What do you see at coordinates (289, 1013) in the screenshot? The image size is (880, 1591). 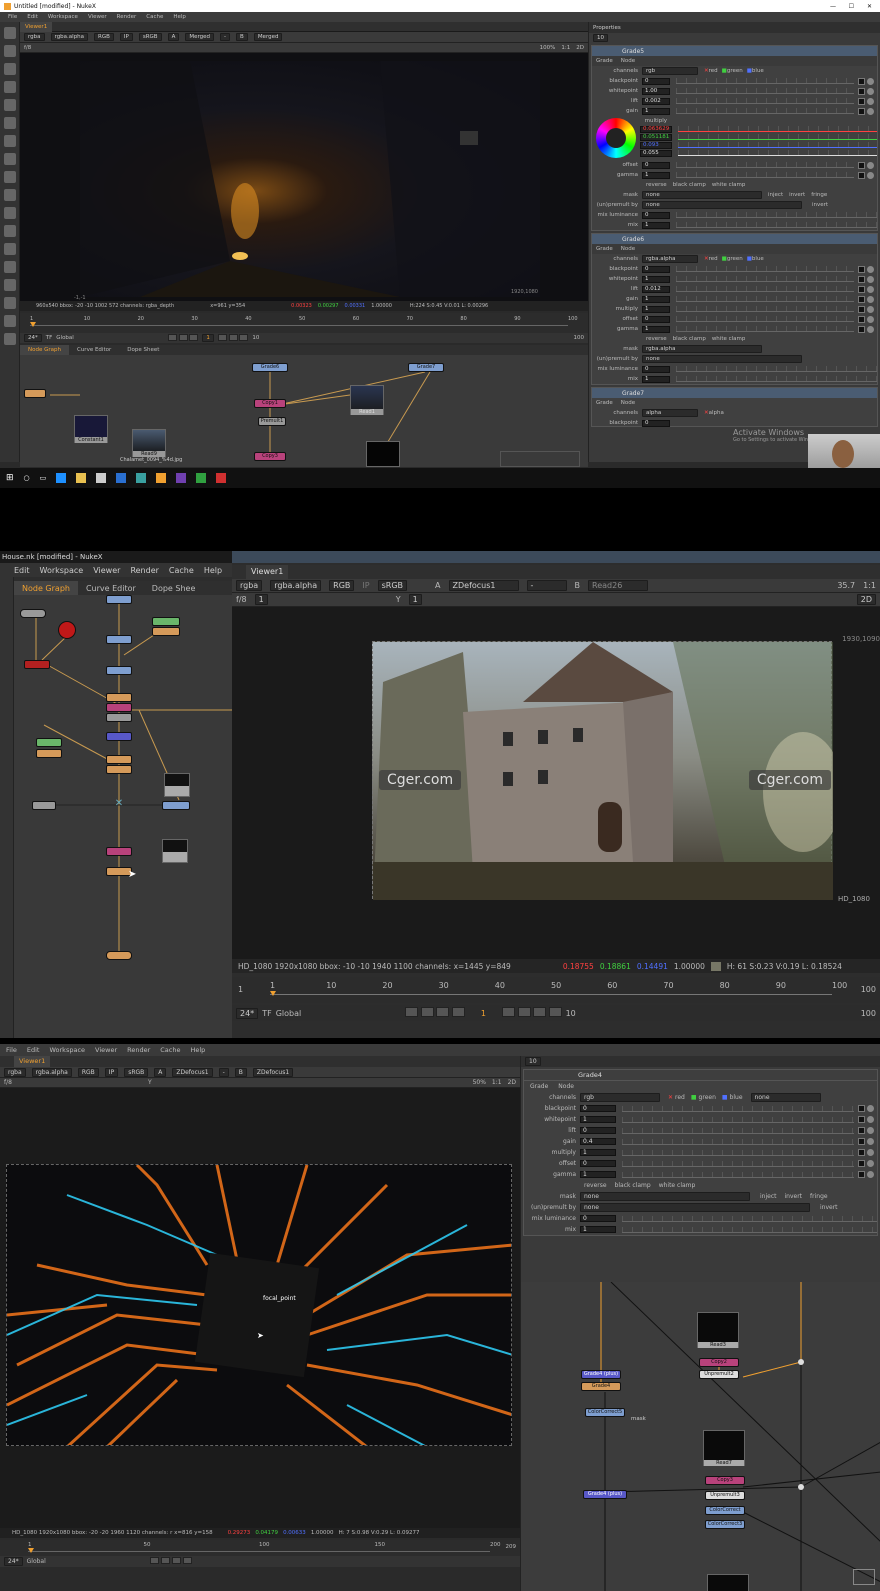 I see `s2-global-select: Global` at bounding box center [289, 1013].